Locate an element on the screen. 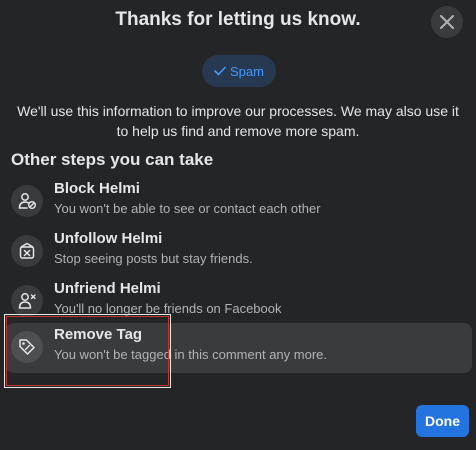 The height and width of the screenshot is (450, 476). close-icon is located at coordinates (447, 22).